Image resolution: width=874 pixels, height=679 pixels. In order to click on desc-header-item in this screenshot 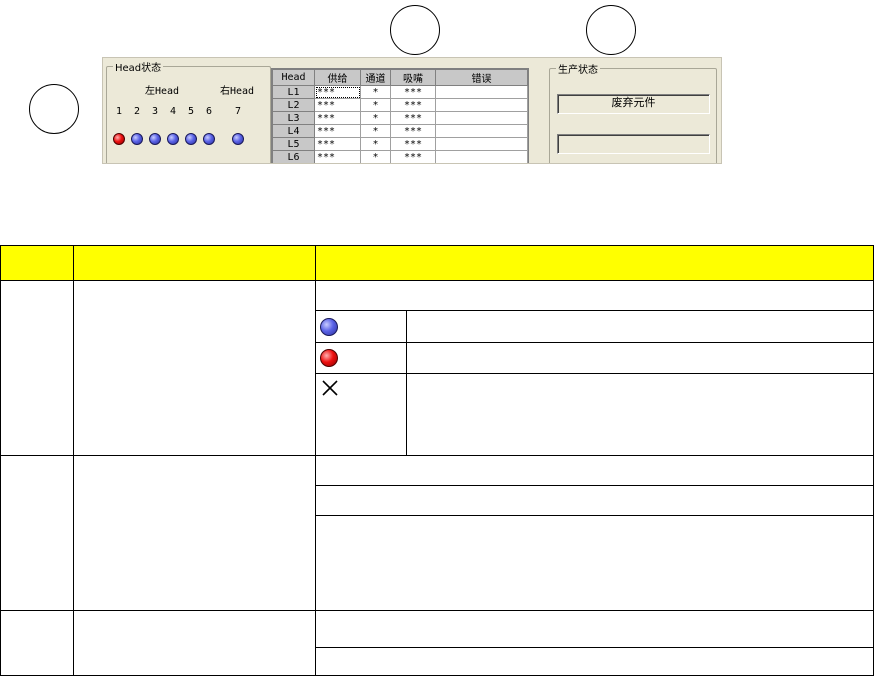, I will do `click(194, 263)`.